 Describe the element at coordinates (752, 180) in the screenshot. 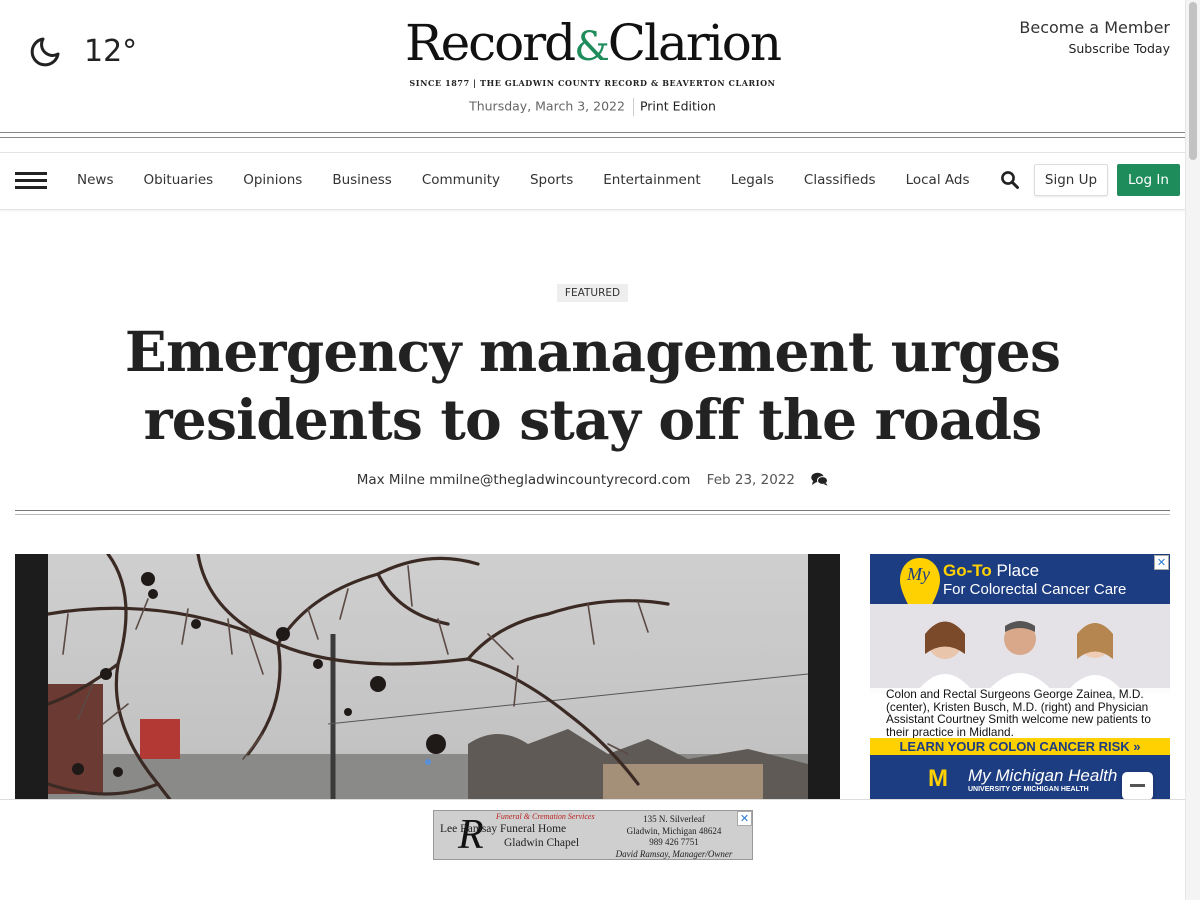

I see `nav-item-legals: Legals` at that location.